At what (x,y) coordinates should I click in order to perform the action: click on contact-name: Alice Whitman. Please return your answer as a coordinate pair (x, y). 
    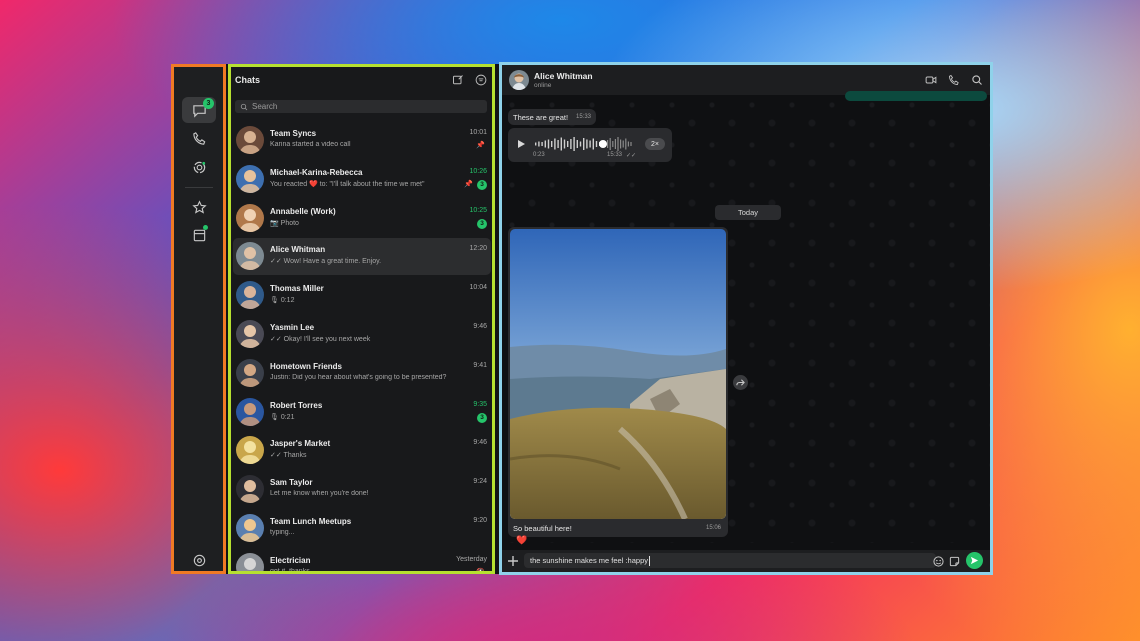
    Looking at the image, I should click on (563, 76).